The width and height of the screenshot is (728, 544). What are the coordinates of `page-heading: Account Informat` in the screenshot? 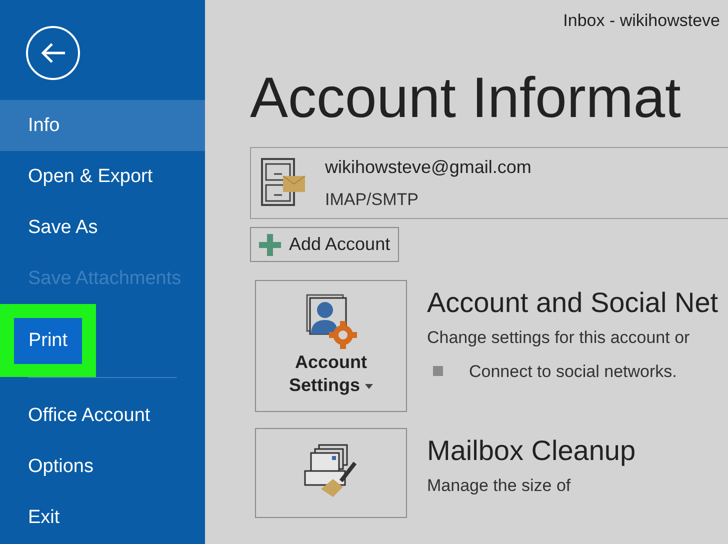 It's located at (466, 98).